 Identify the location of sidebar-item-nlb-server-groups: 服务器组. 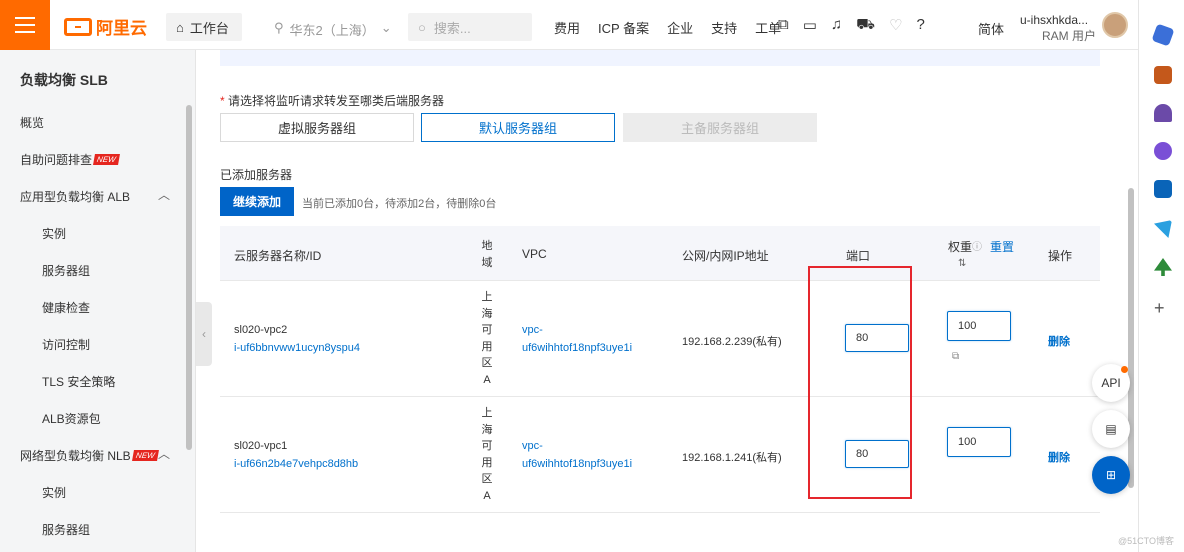
(66, 529).